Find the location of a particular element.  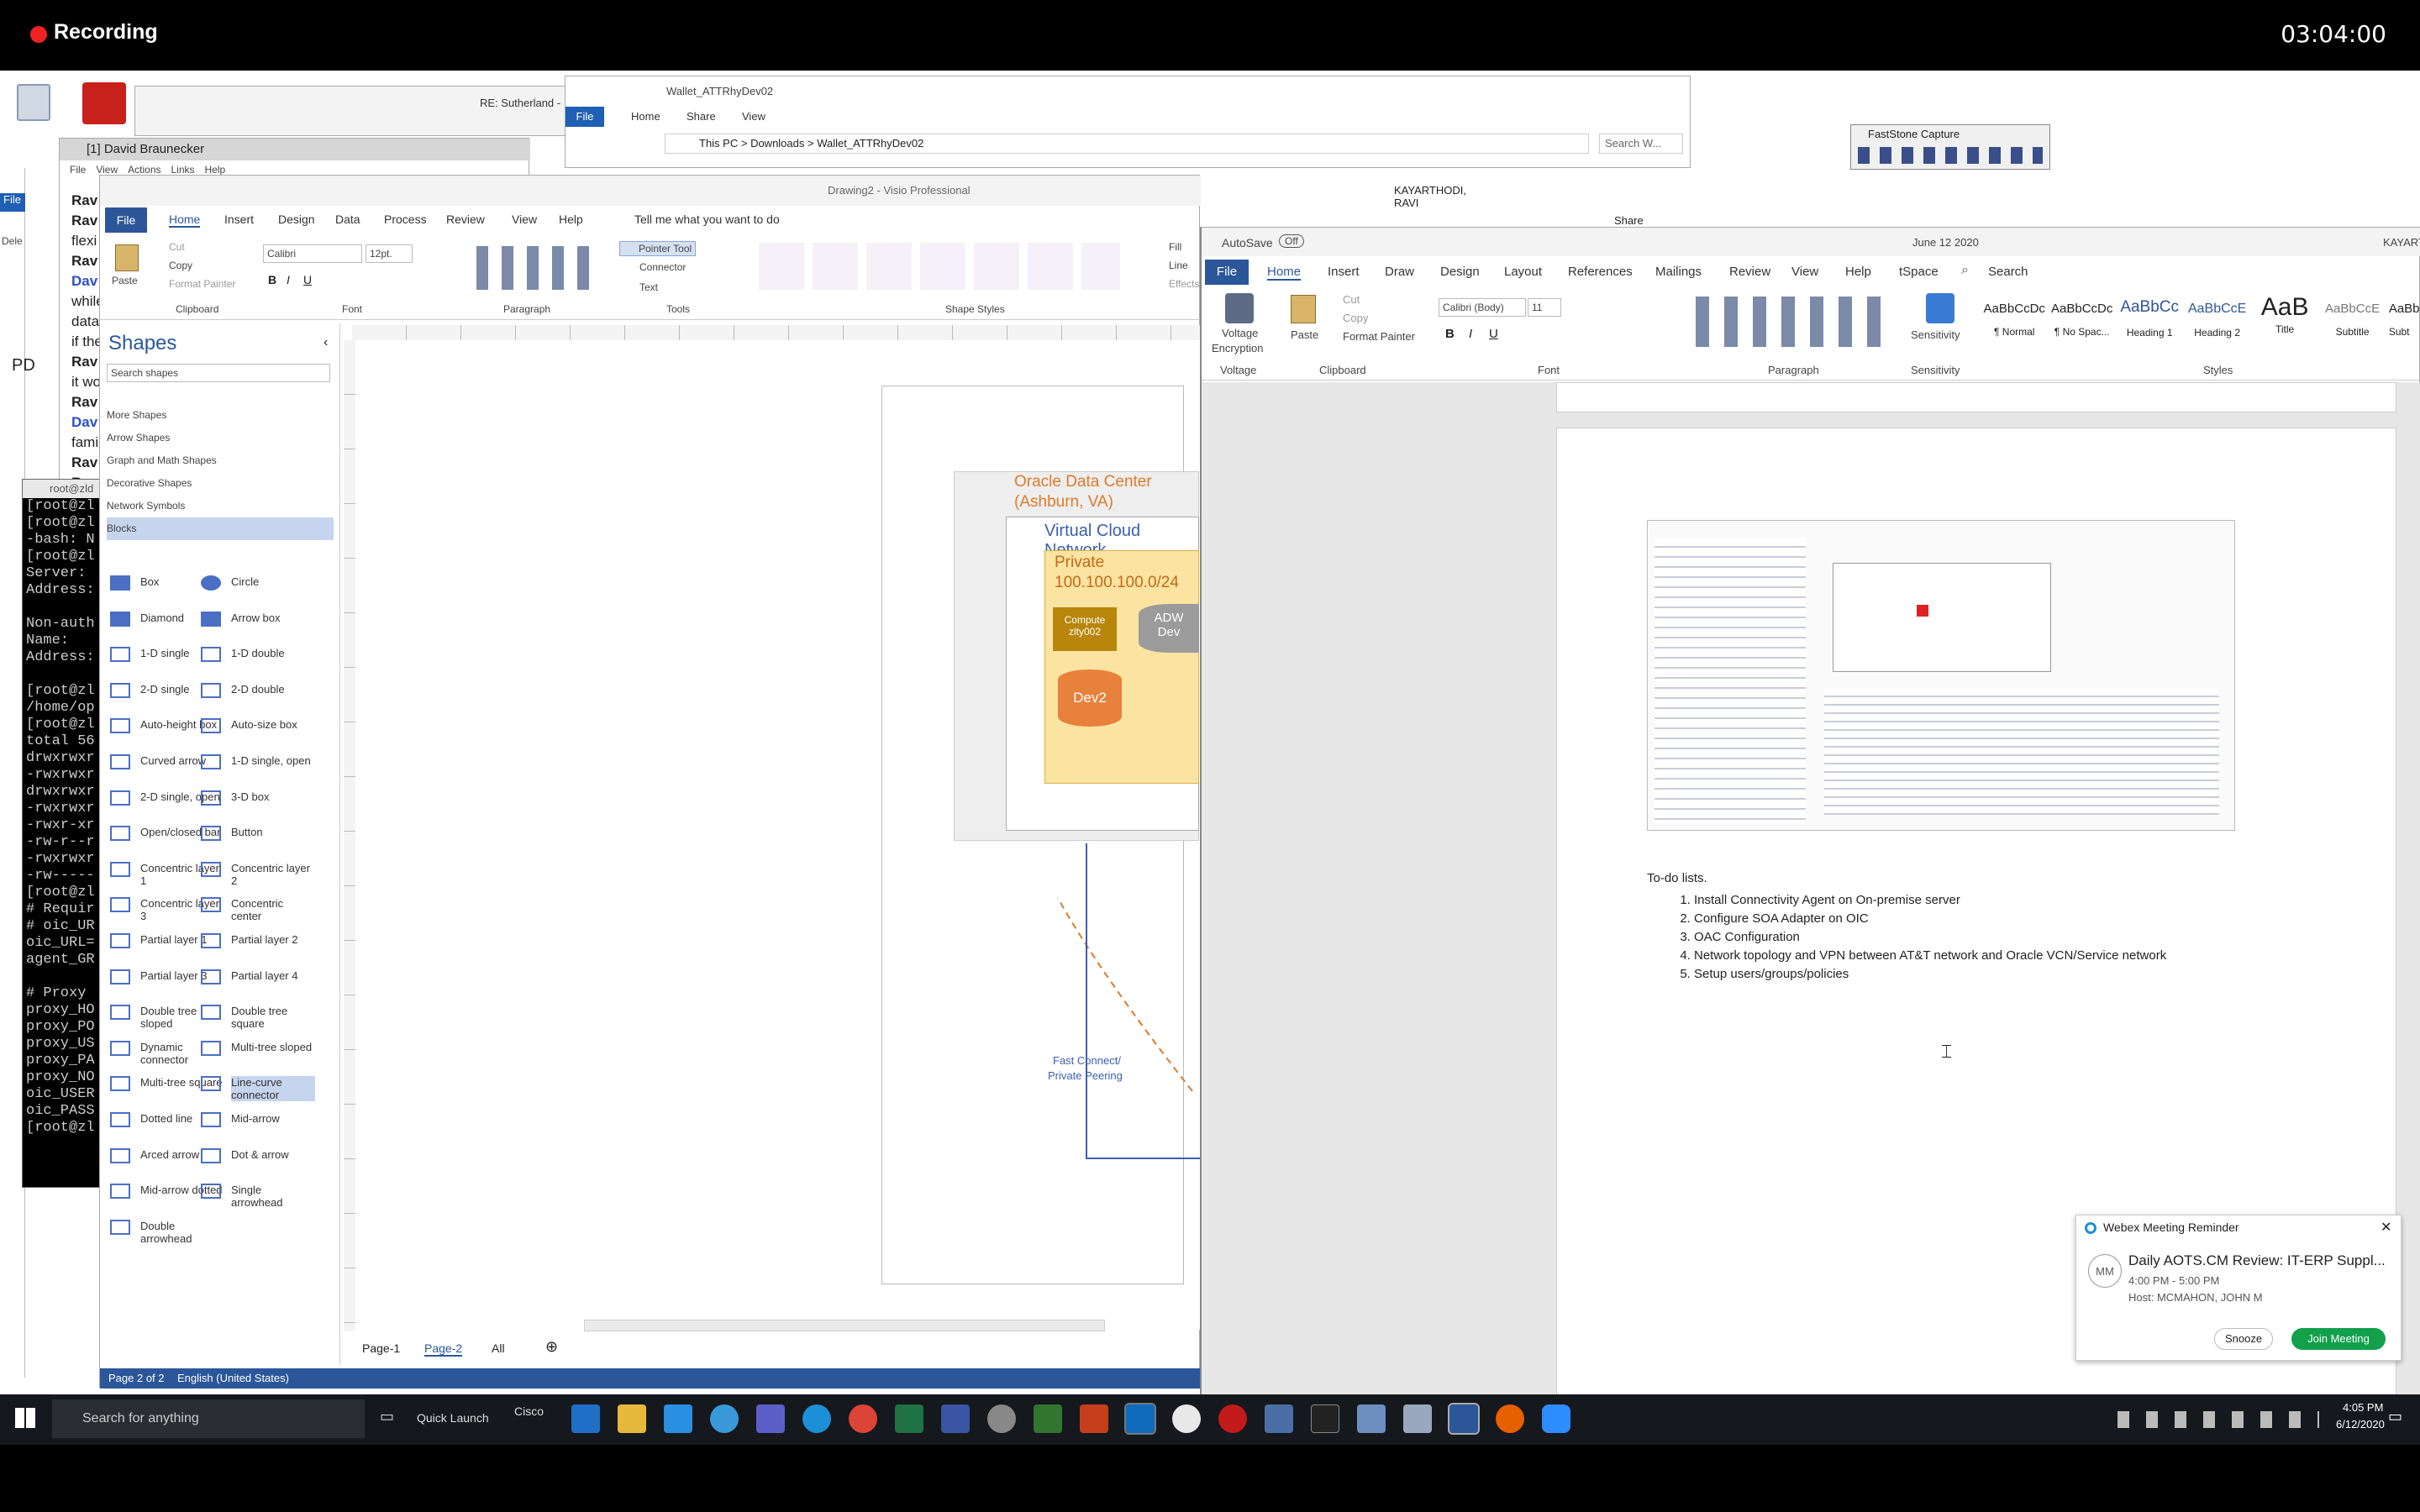

visio-line-button: Line is located at coordinates (1178, 265).